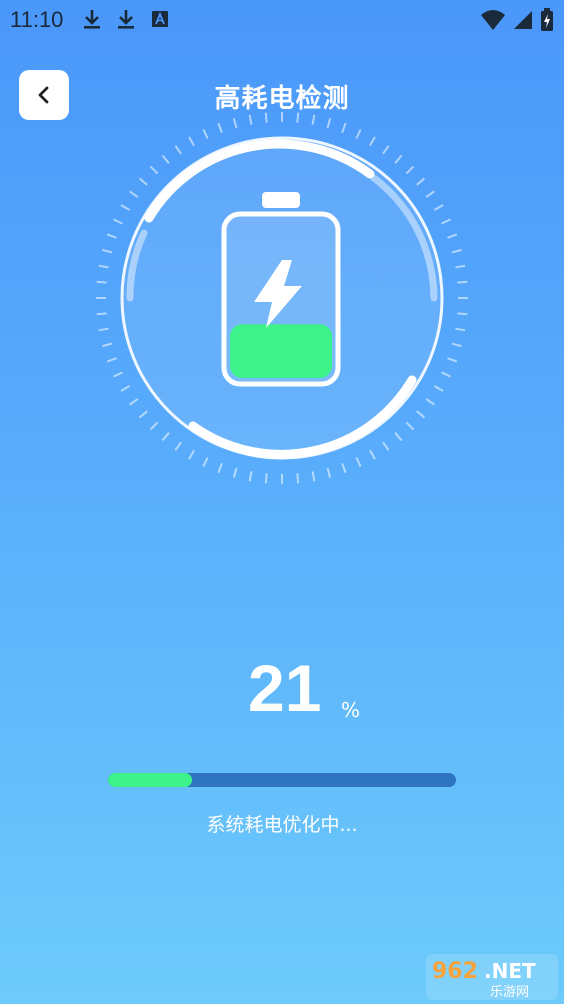 Image resolution: width=564 pixels, height=1004 pixels. Describe the element at coordinates (281, 289) in the screenshot. I see `battery-icon` at that location.